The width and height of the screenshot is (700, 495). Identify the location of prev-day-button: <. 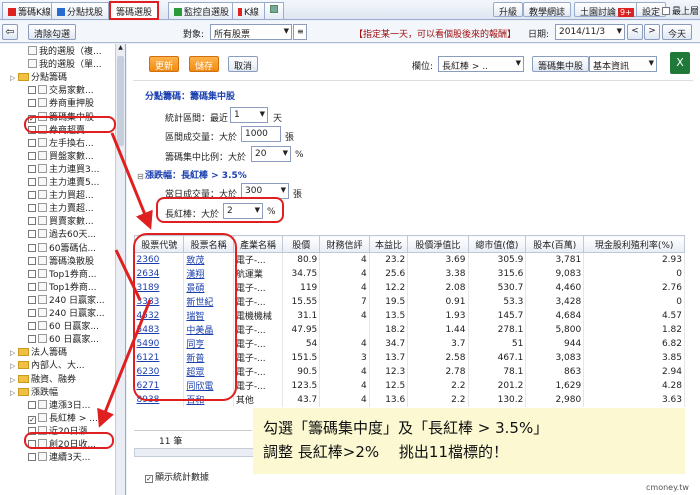
(635, 32).